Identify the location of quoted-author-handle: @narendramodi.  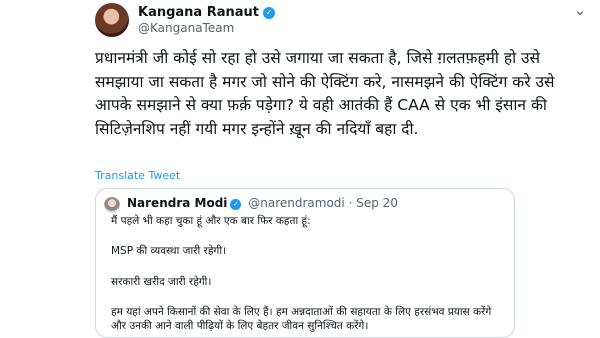
(296, 203).